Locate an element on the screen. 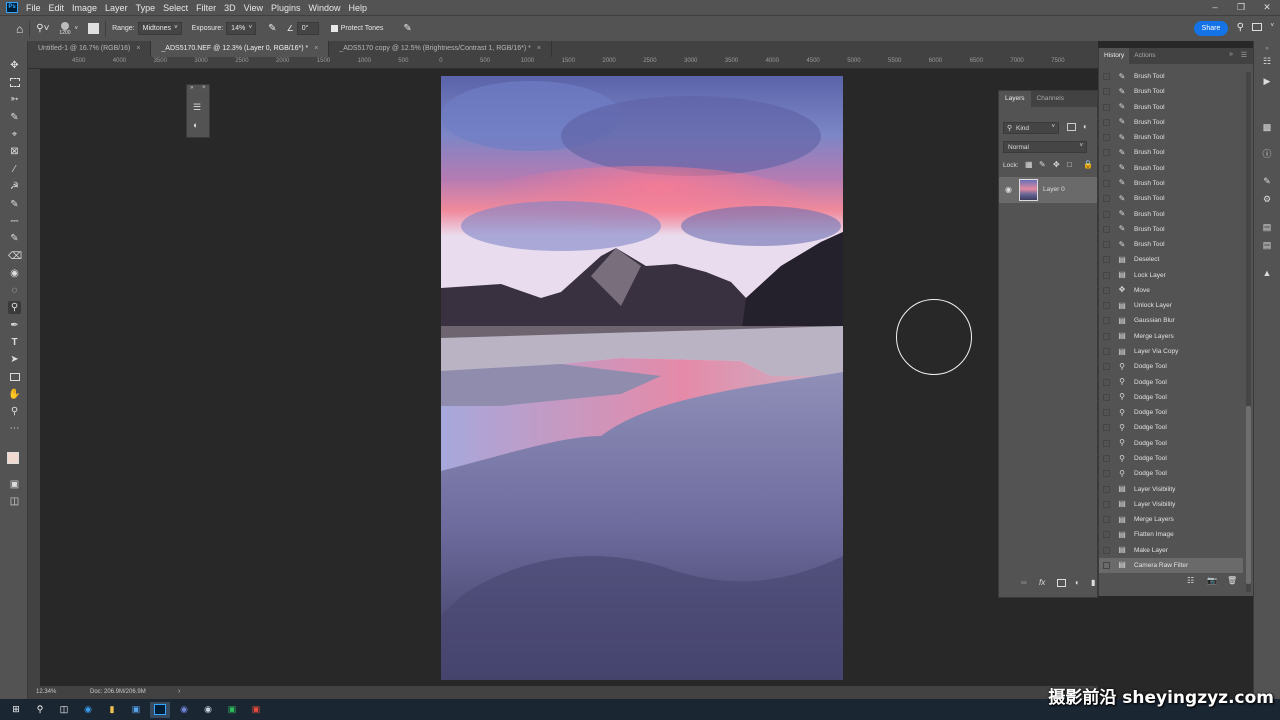 This screenshot has height=720, width=1280. frame-tool-icon: ⊠ is located at coordinates (14, 151).